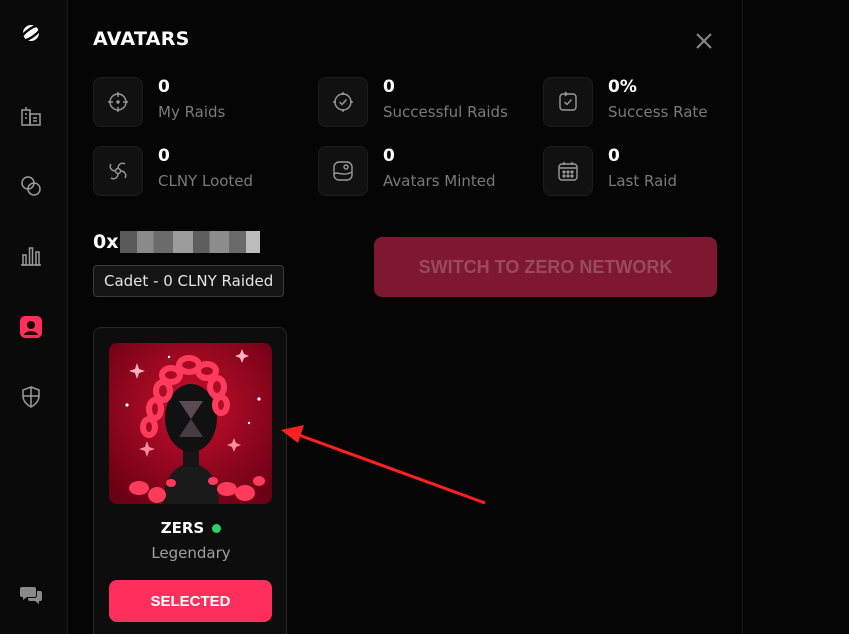  I want to click on right-background, so click(796, 317).